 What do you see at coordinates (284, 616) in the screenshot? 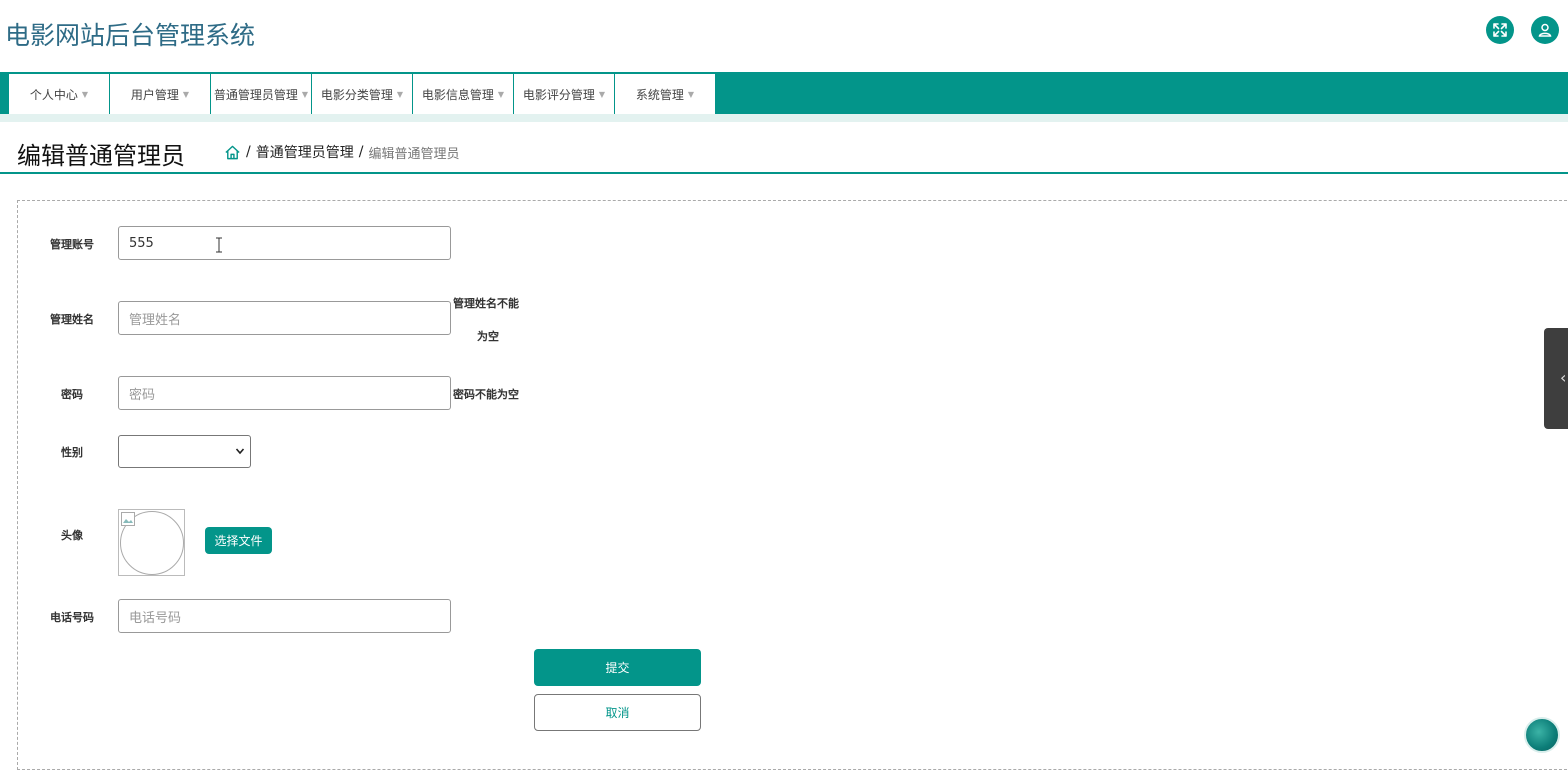
I see `phone-input: 电话号码` at bounding box center [284, 616].